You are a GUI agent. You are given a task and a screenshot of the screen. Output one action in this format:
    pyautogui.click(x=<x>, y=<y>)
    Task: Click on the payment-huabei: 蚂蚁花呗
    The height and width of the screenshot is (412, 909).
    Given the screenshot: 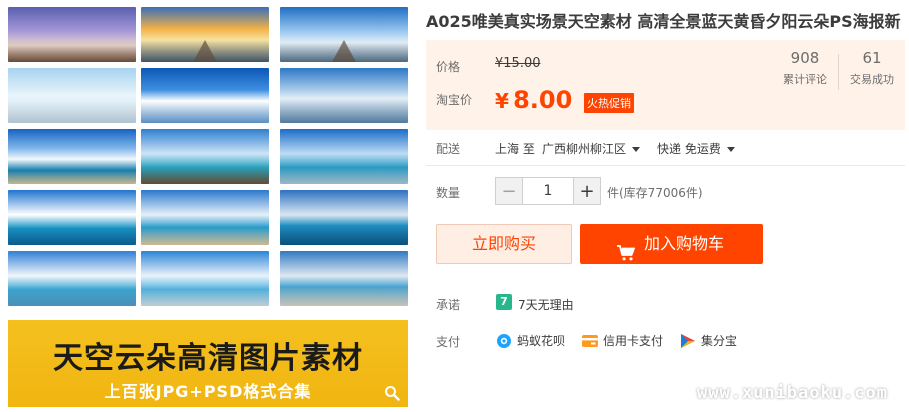 What is the action you would take?
    pyautogui.click(x=530, y=340)
    